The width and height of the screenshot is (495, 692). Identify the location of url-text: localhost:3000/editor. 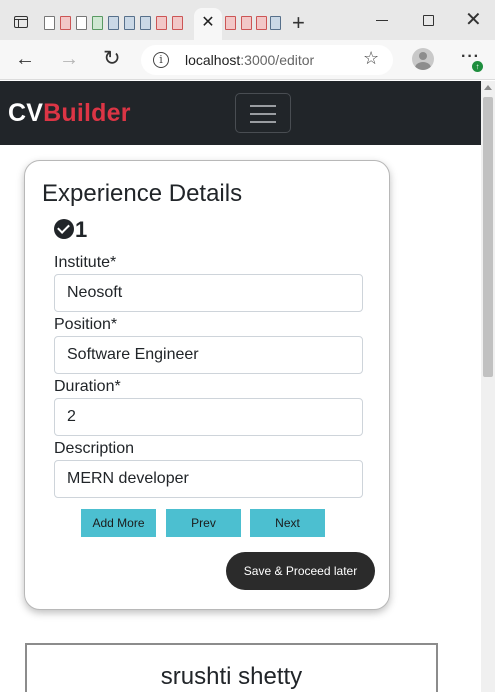
(249, 60).